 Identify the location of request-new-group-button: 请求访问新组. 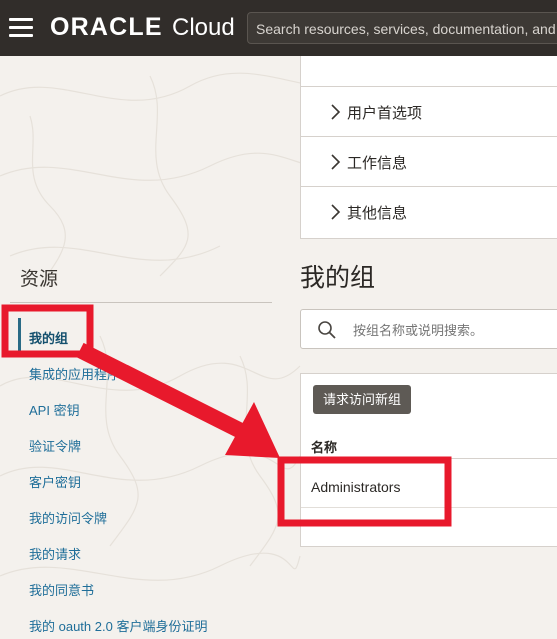
(362, 399).